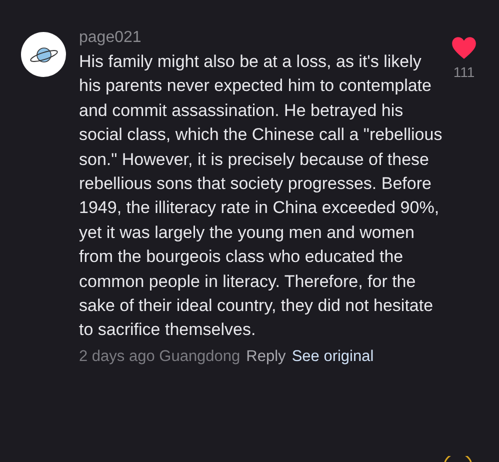 The image size is (499, 462). I want to click on planet-icon, so click(43, 54).